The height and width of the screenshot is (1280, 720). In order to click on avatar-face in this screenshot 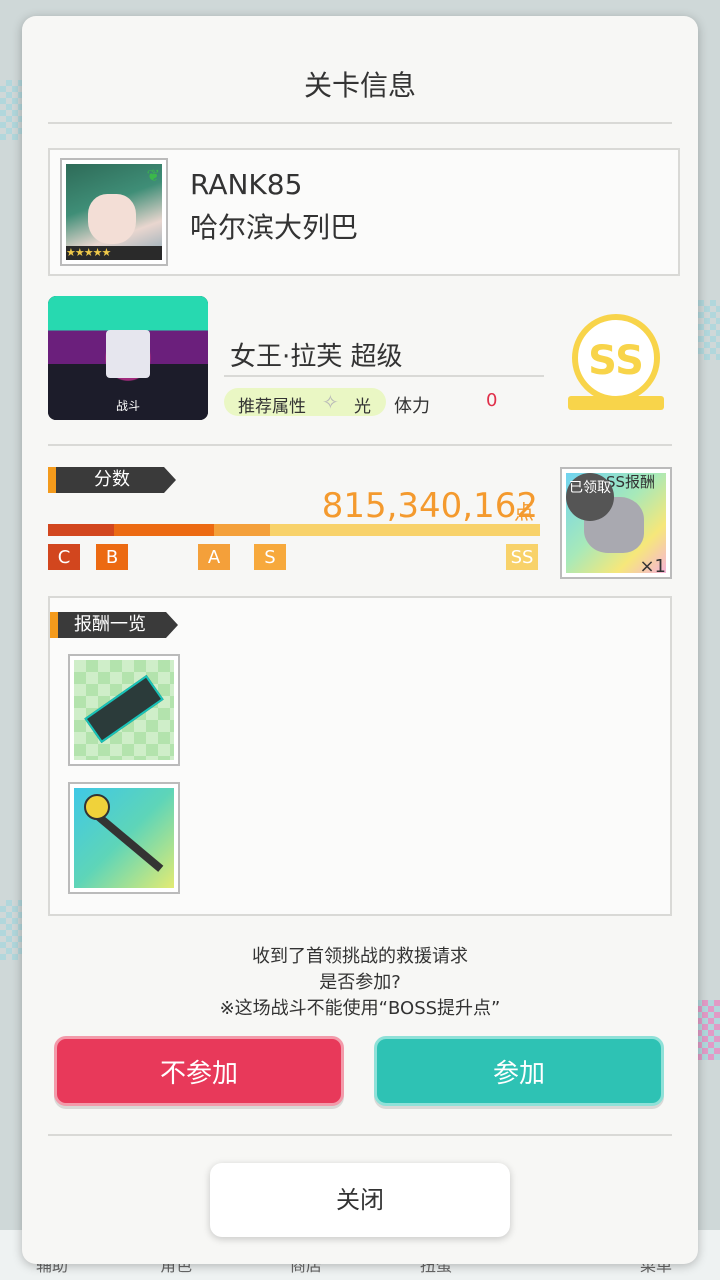, I will do `click(112, 219)`.